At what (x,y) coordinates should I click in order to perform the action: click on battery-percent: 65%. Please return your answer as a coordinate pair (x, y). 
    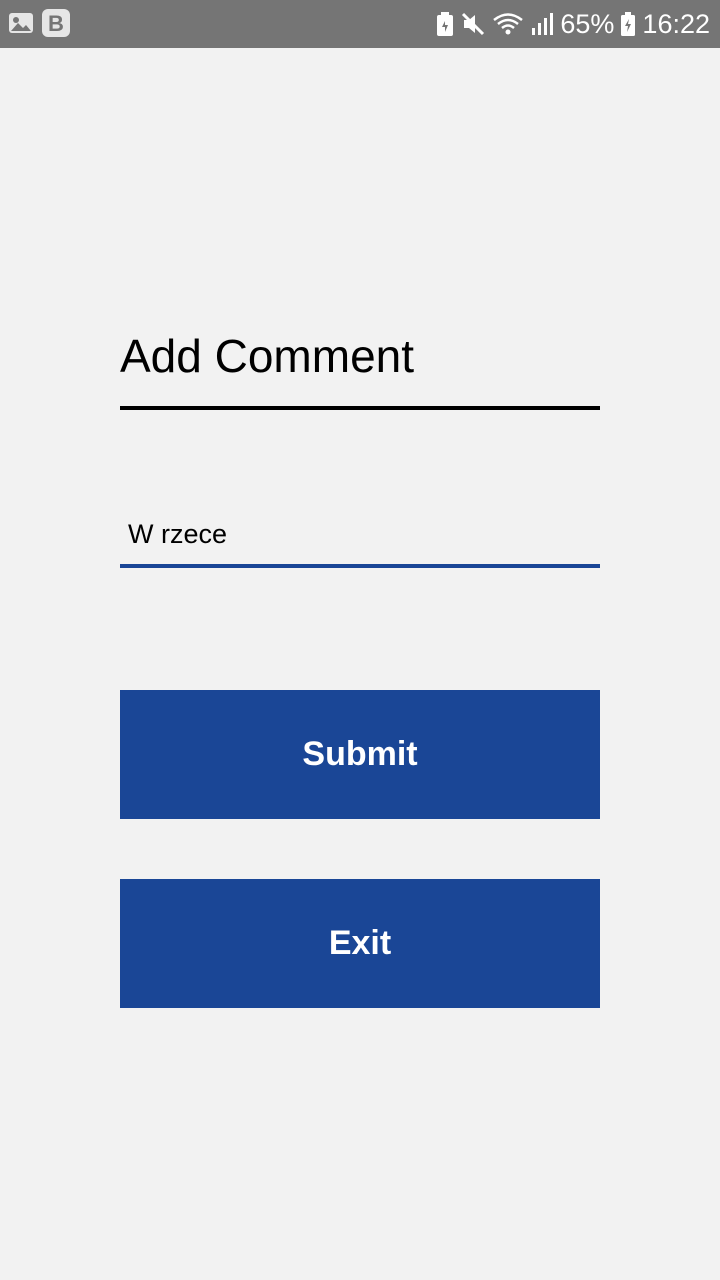
    Looking at the image, I should click on (587, 24).